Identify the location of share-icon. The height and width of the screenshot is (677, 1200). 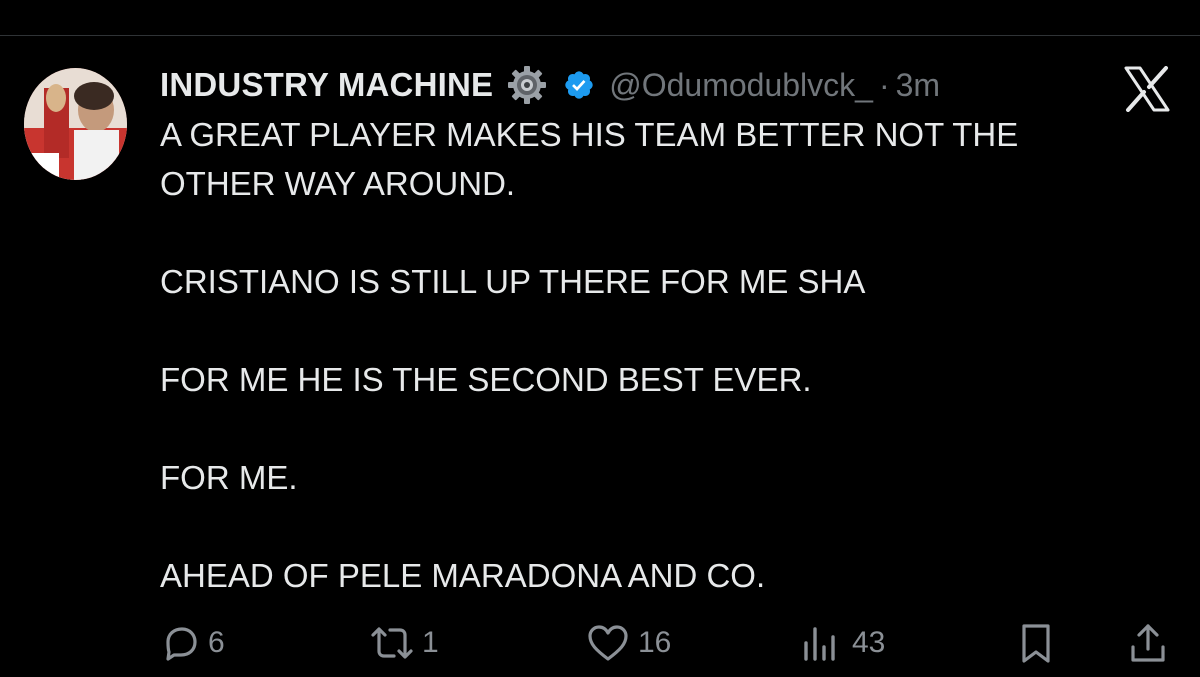
(1148, 643).